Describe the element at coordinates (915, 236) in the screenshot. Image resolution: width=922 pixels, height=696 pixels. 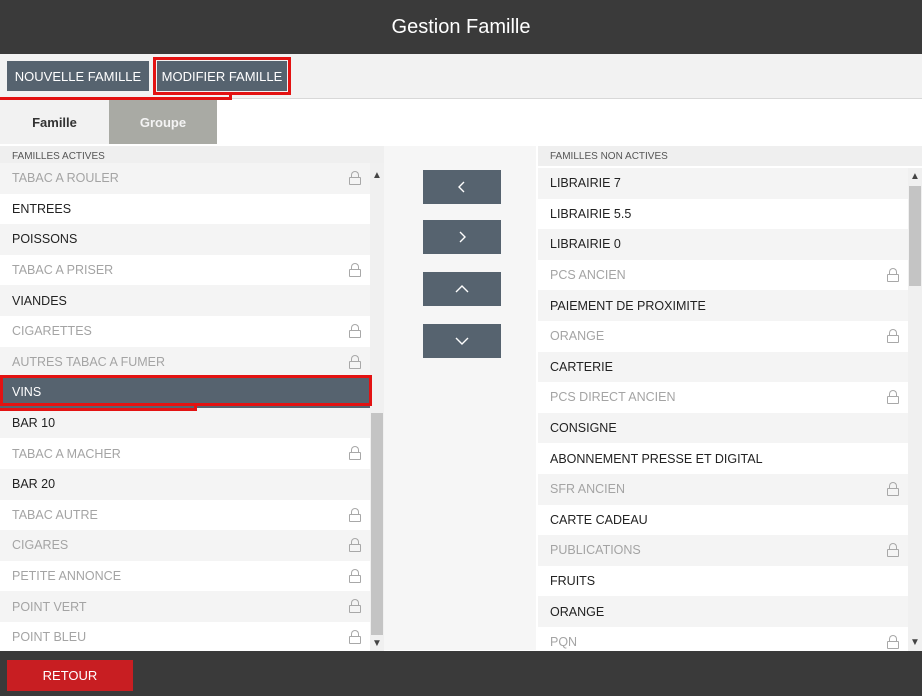
I see `inactive-list-scroll-thumb` at that location.